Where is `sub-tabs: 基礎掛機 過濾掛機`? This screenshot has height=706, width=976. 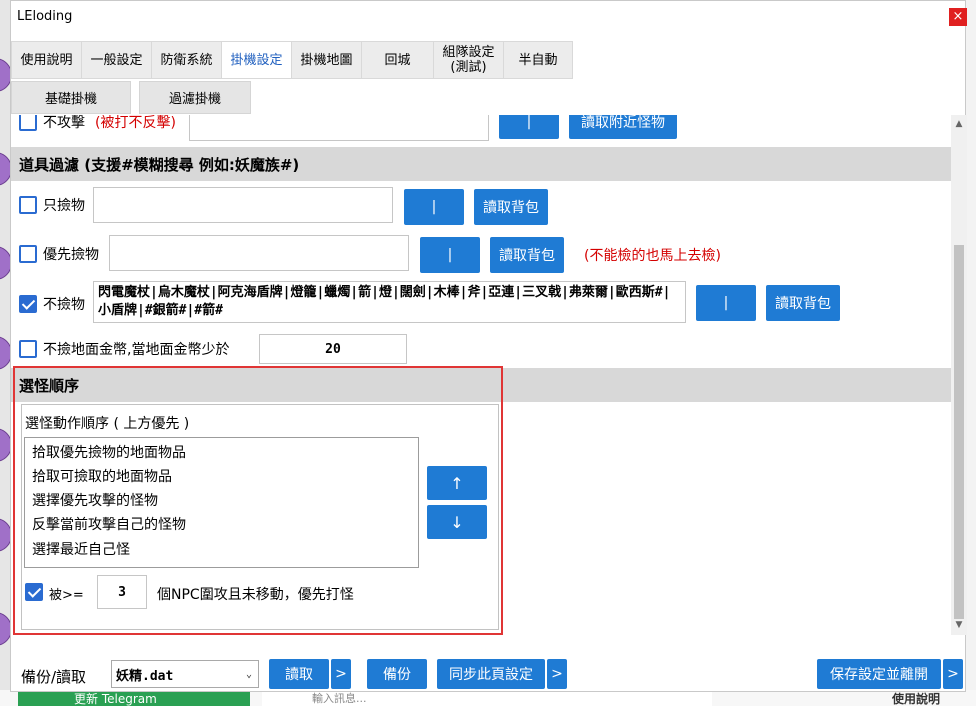 sub-tabs: 基礎掛機 過濾掛機 is located at coordinates (131, 98).